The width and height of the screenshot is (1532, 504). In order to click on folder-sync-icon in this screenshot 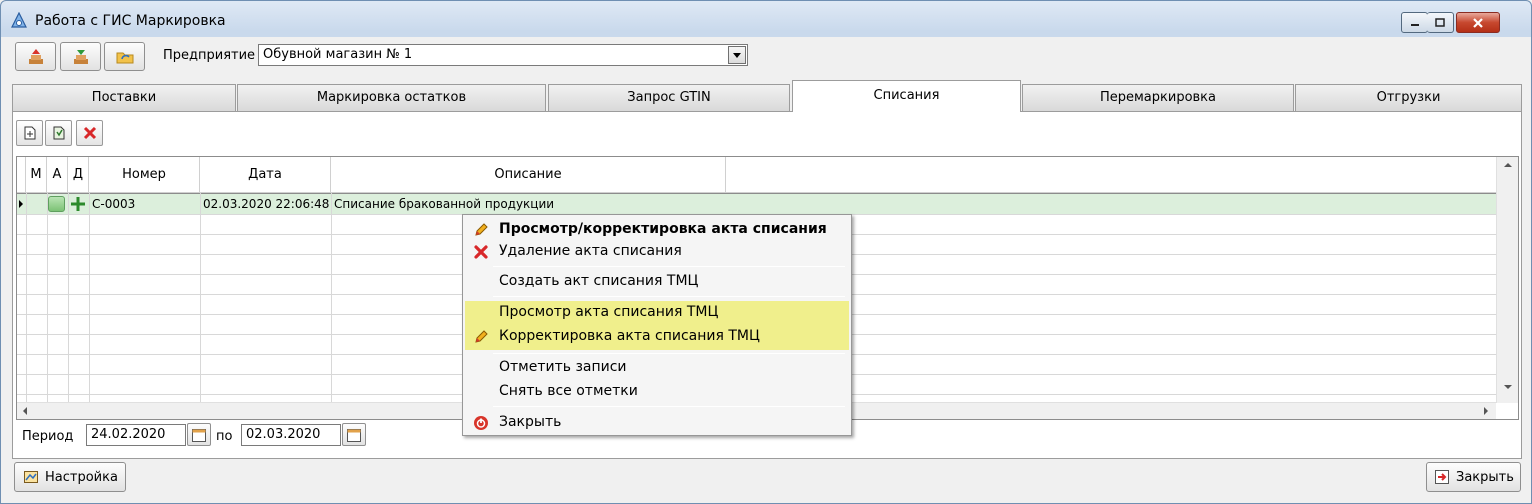, I will do `click(124, 57)`.